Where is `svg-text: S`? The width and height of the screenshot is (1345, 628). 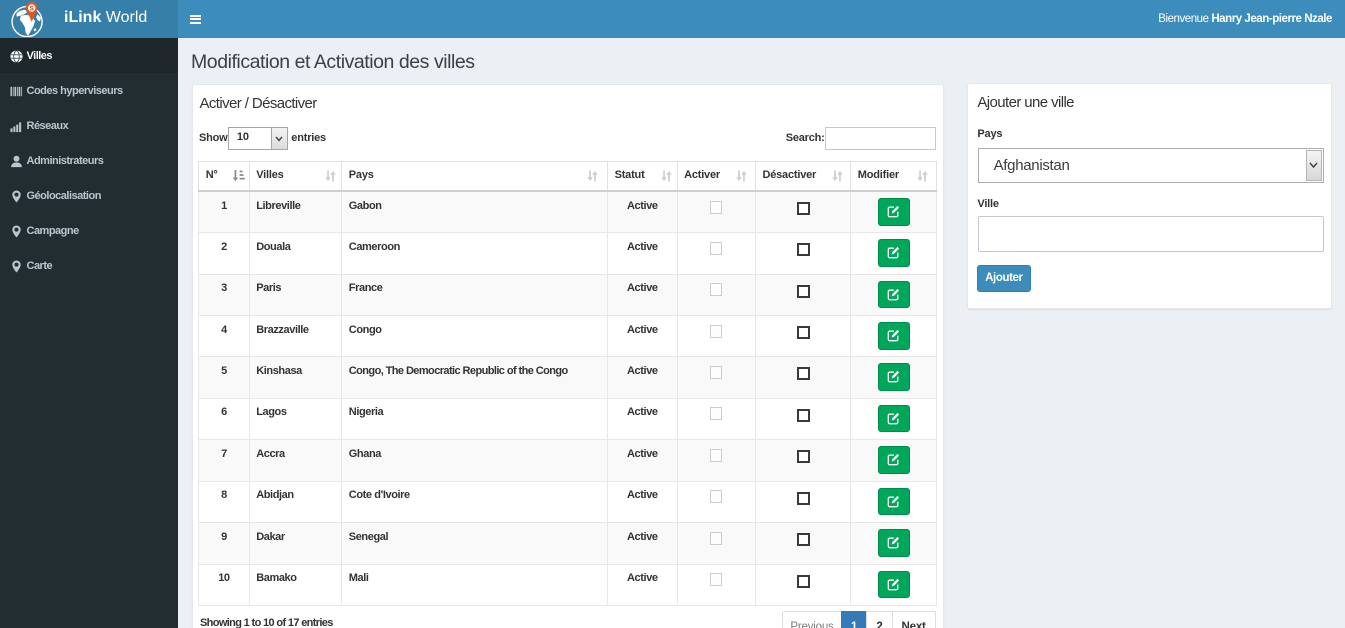
svg-text: S is located at coordinates (32, 8).